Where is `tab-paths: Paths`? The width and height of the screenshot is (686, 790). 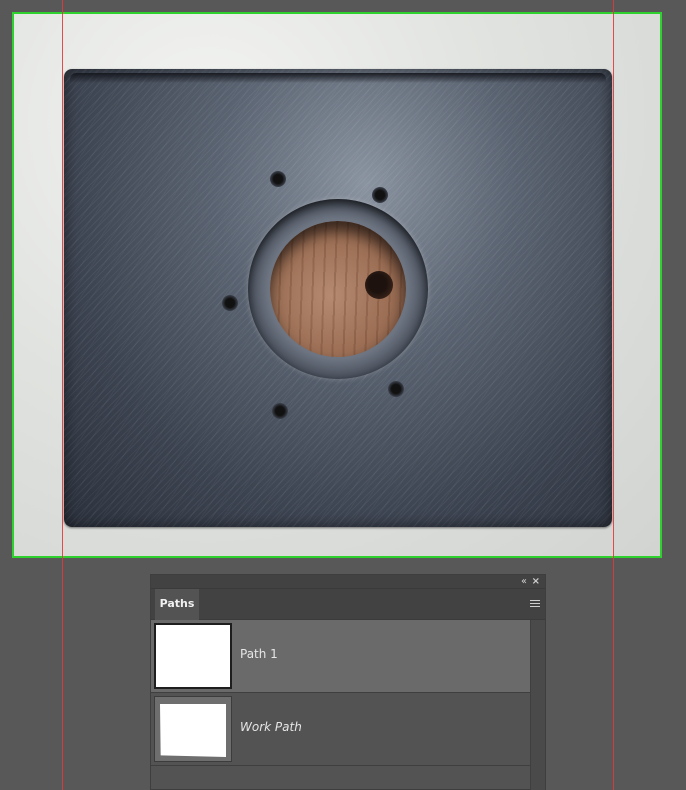
tab-paths: Paths is located at coordinates (177, 604).